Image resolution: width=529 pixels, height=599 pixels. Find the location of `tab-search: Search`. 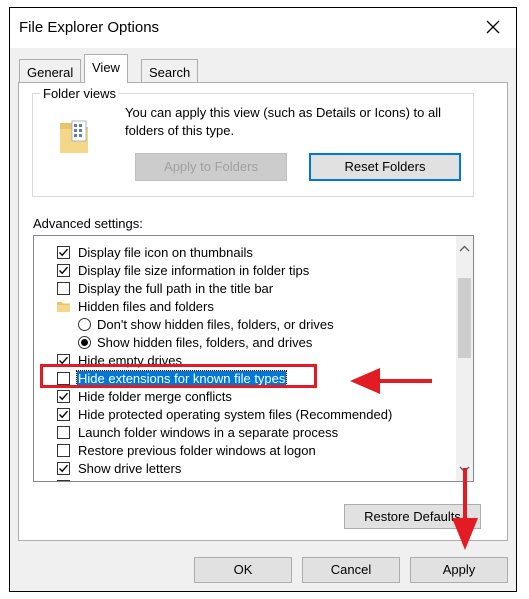

tab-search: Search is located at coordinates (170, 71).